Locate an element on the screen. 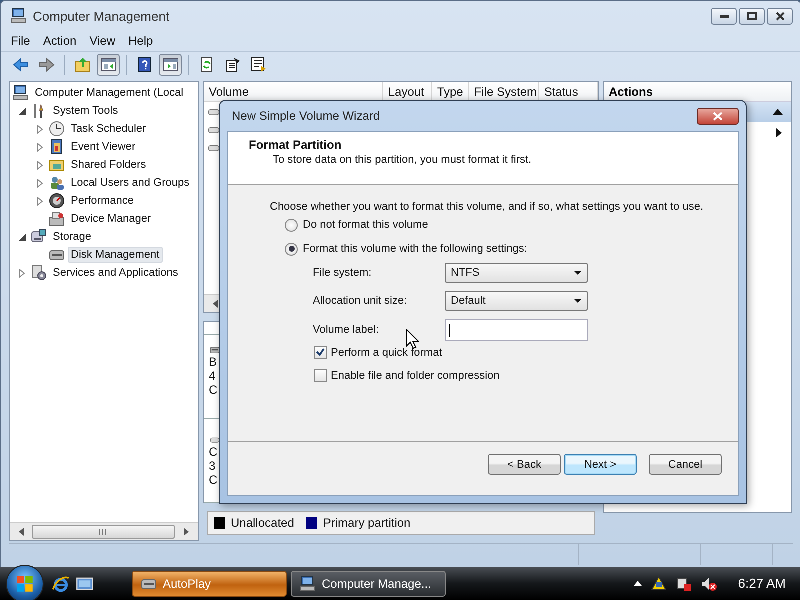  tree-item: System Tools is located at coordinates (86, 111).